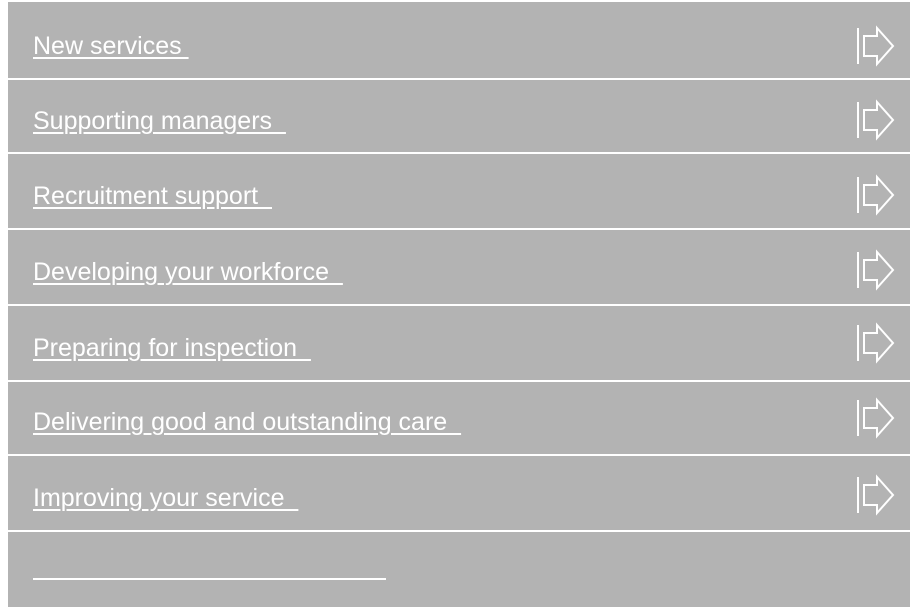 Image resolution: width=918 pixels, height=607 pixels. Describe the element at coordinates (459, 269) in the screenshot. I see `menu-item-developing-your-workforce: Developing your workforce` at that location.